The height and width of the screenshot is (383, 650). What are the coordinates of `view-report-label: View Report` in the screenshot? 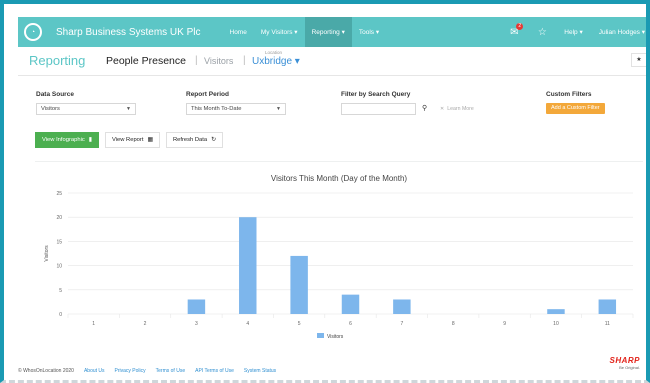 It's located at (127, 140).